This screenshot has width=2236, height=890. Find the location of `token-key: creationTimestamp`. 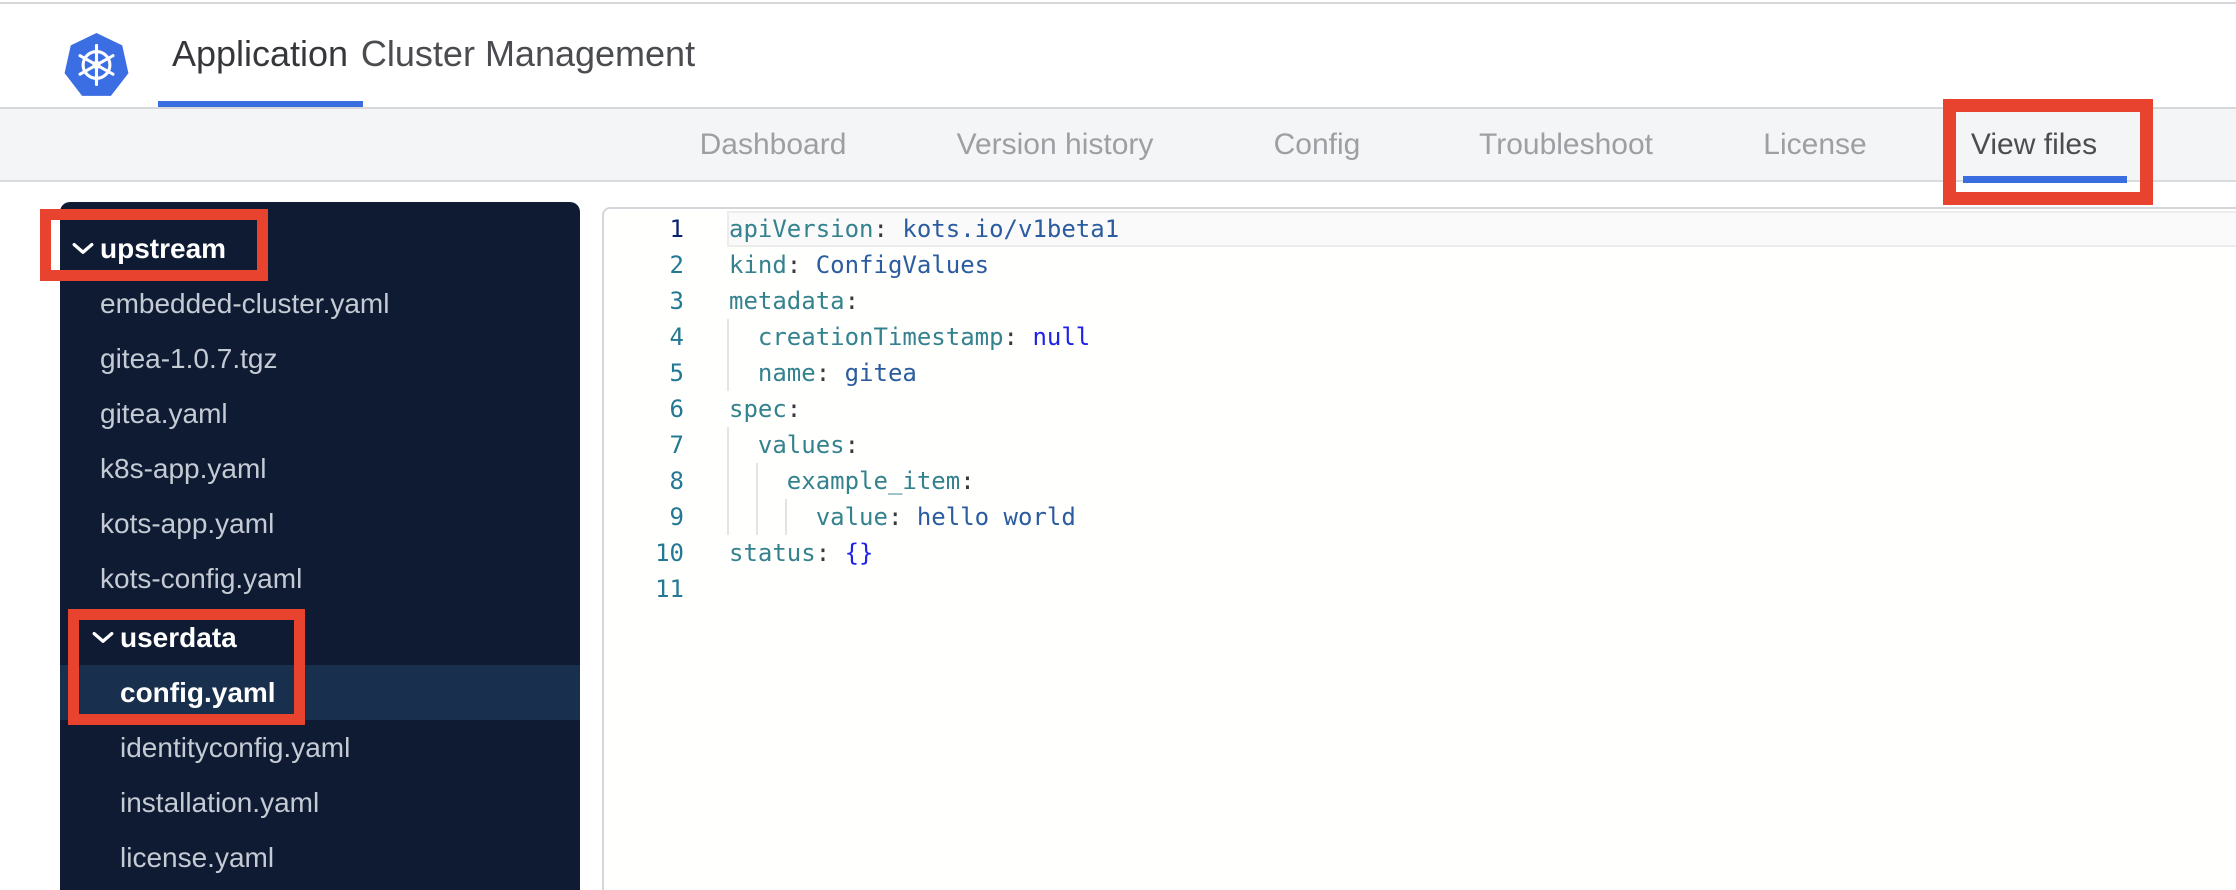

token-key: creationTimestamp is located at coordinates (880, 337).